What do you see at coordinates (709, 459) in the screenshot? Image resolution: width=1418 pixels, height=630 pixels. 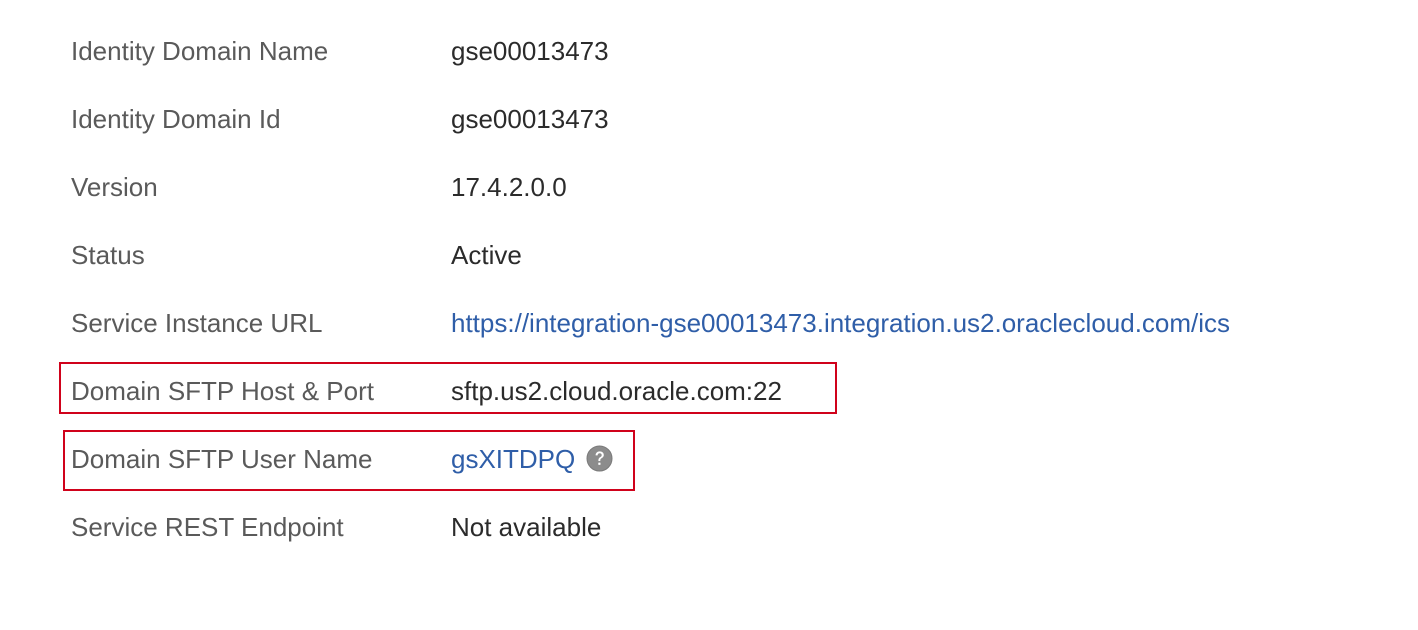 I see `detail-row-domain-sftp-user-name: Domain SFTP User Name gsXITDPQ` at bounding box center [709, 459].